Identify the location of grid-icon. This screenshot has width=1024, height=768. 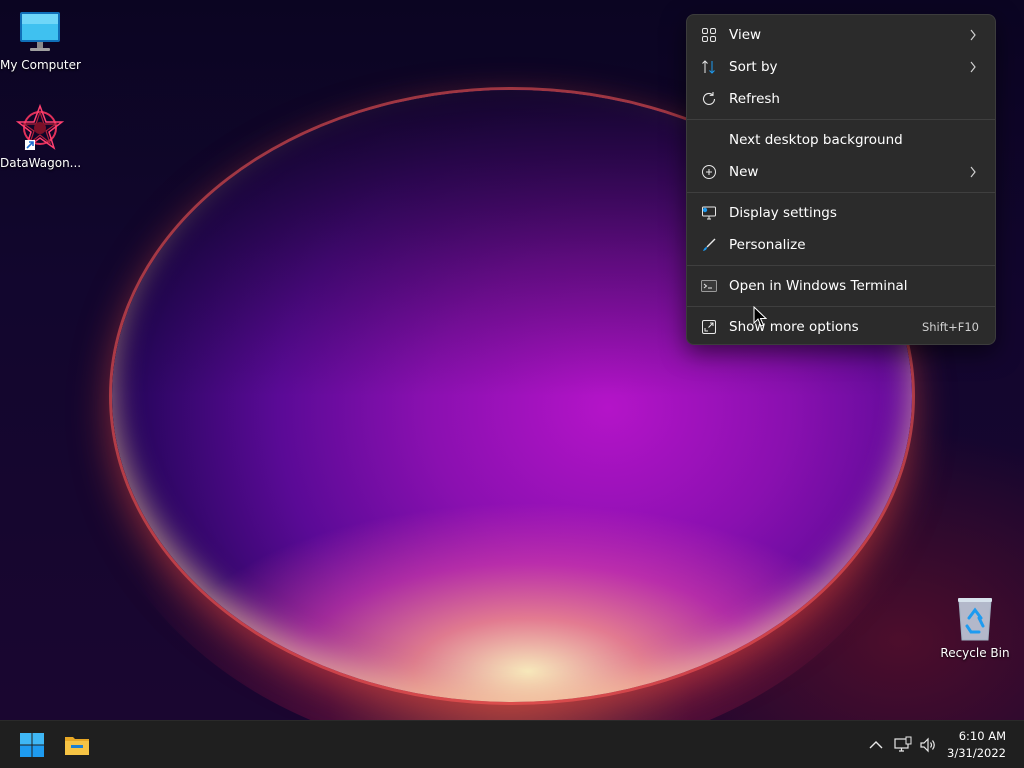
(709, 35).